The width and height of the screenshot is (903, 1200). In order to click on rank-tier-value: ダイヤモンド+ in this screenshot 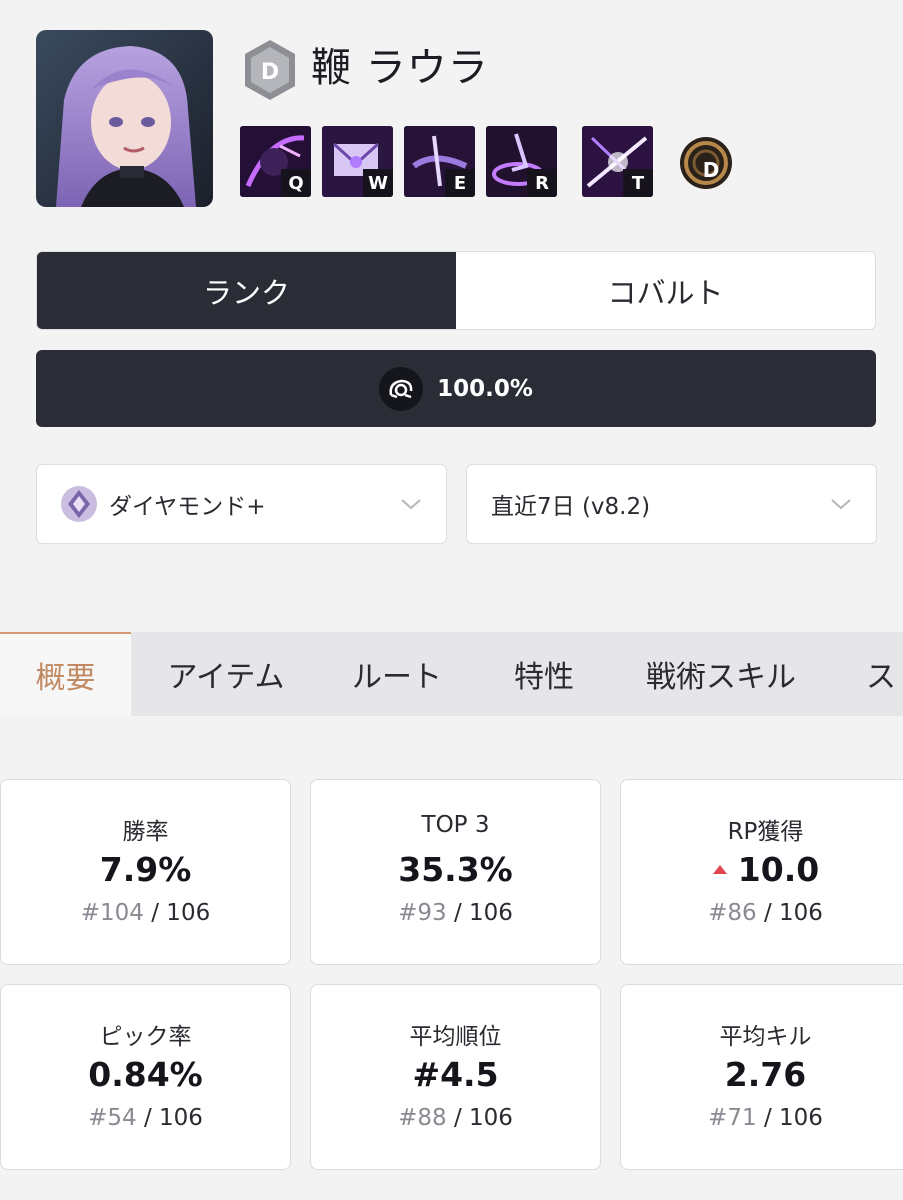, I will do `click(187, 507)`.